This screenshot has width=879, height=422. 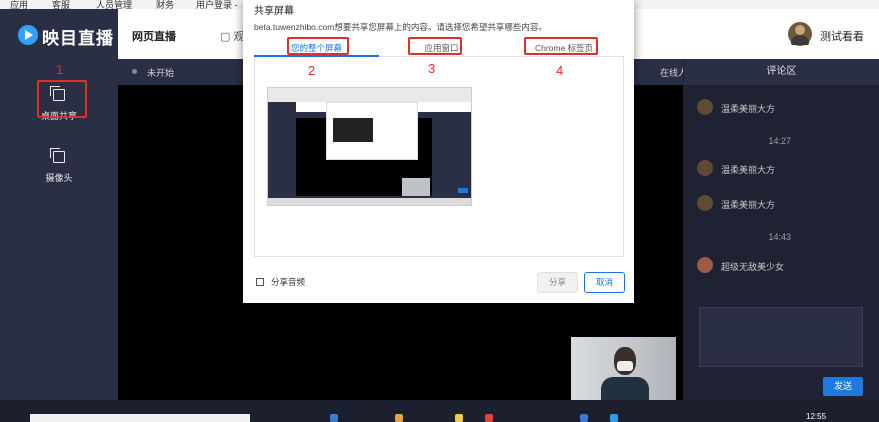 I want to click on screen-thumbnail, so click(x=369, y=146).